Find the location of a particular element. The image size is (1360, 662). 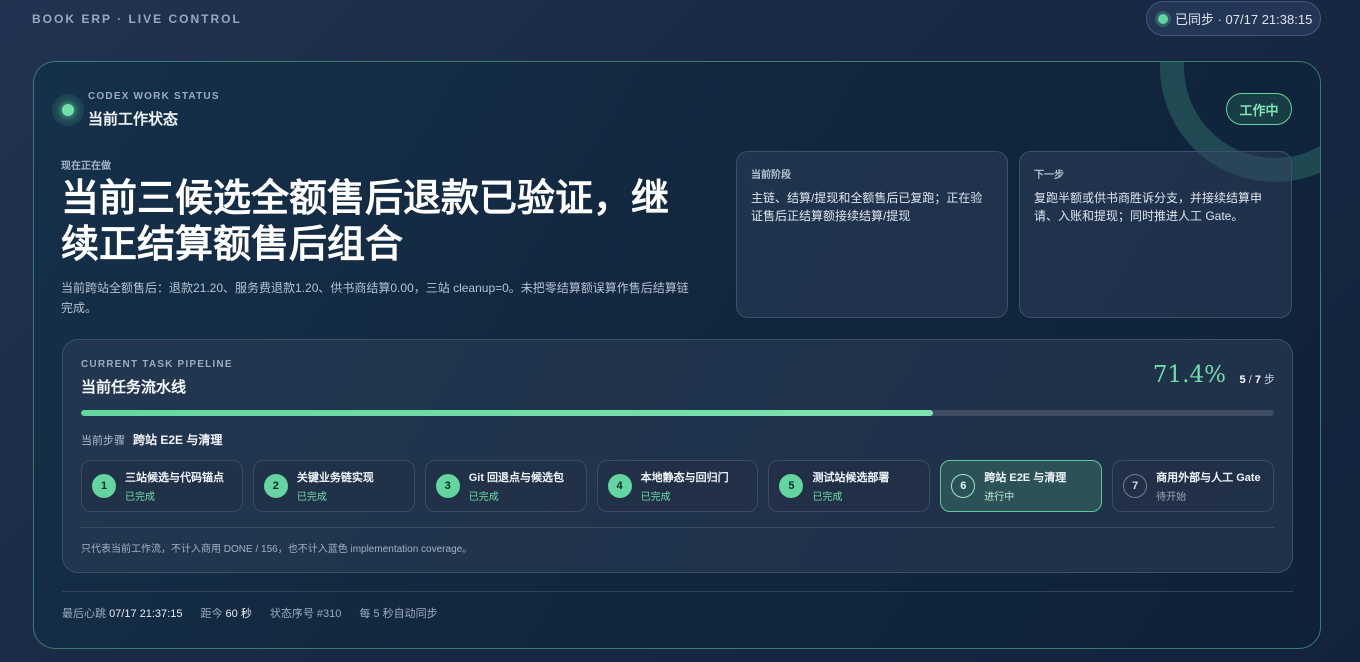

pipeline-title: 当前任务流水线 is located at coordinates (134, 387).